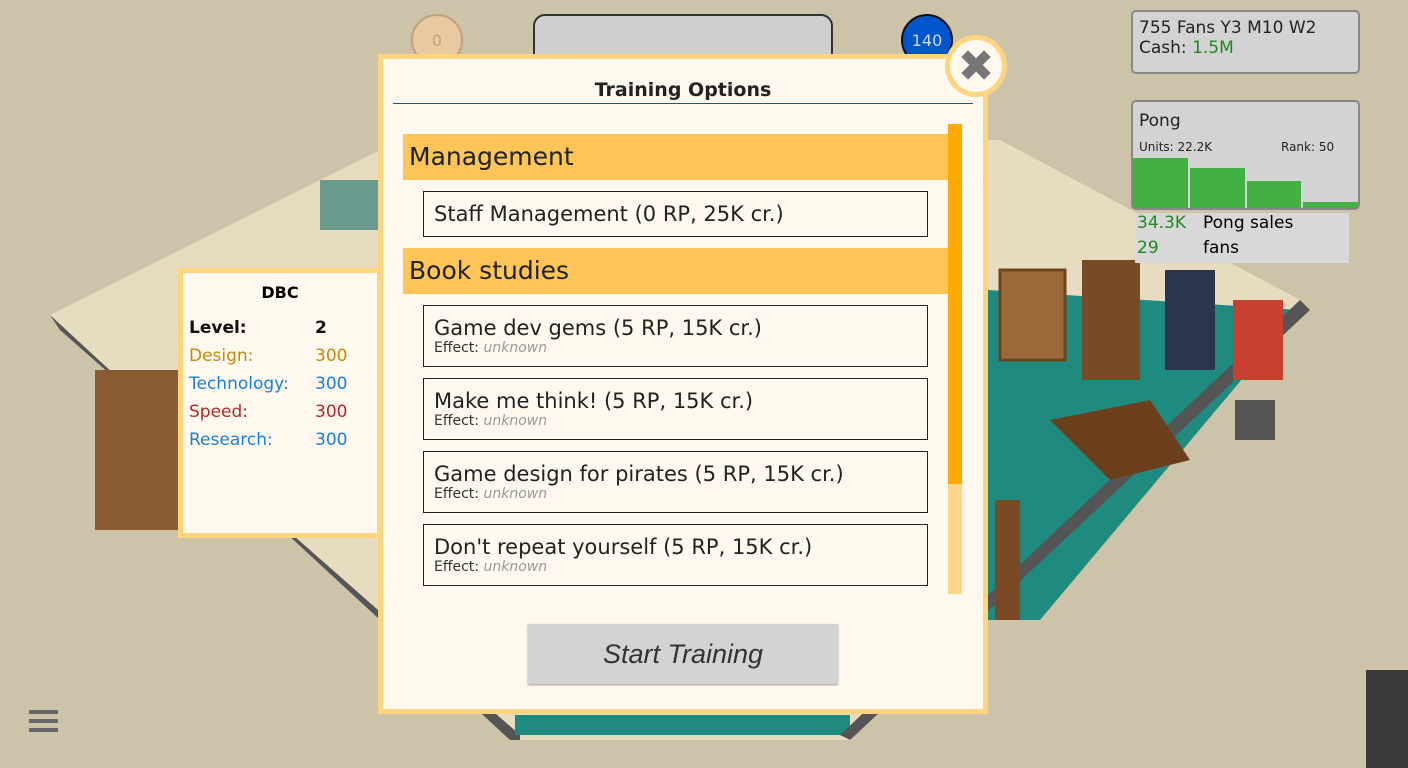  What do you see at coordinates (594, 401) in the screenshot?
I see `option-label: Make me think! (5 RP, 15K cr.)` at bounding box center [594, 401].